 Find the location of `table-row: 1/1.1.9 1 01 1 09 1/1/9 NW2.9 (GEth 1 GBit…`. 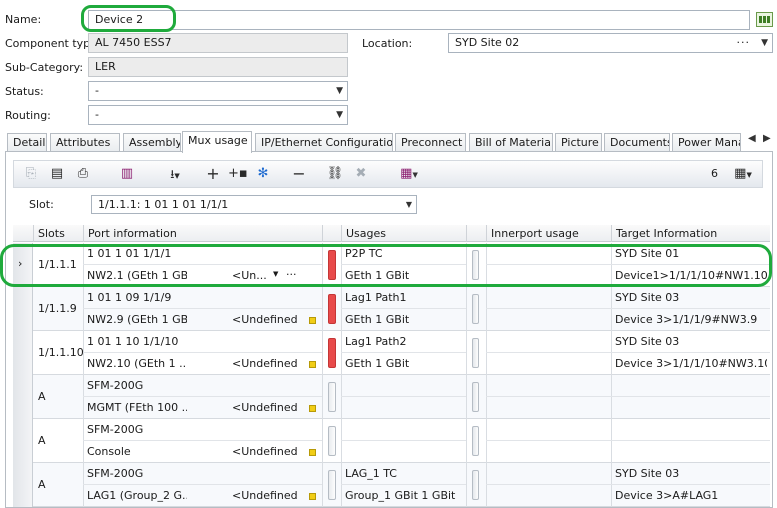

table-row: 1/1.1.9 1 01 1 09 1/1/9 NW2.9 (GEth 1 GBit… is located at coordinates (391, 309).